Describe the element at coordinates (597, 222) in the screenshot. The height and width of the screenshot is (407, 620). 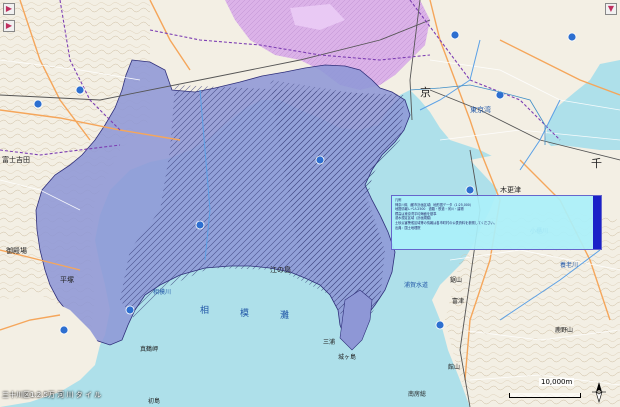
I see `info-panel-scrollbar` at that location.